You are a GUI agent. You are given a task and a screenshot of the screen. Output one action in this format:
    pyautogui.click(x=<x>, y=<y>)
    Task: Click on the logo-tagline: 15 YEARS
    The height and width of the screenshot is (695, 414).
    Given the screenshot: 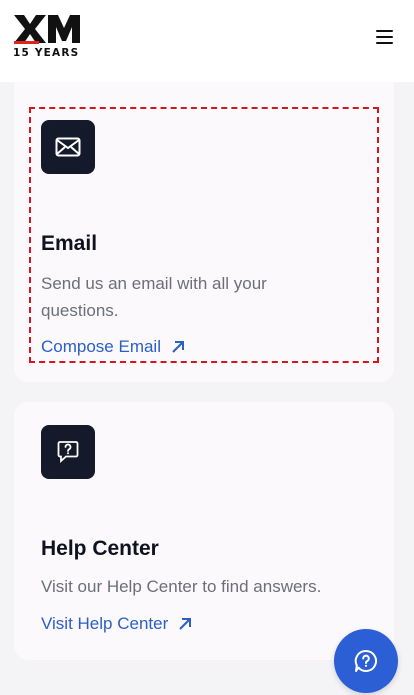 What is the action you would take?
    pyautogui.click(x=46, y=53)
    